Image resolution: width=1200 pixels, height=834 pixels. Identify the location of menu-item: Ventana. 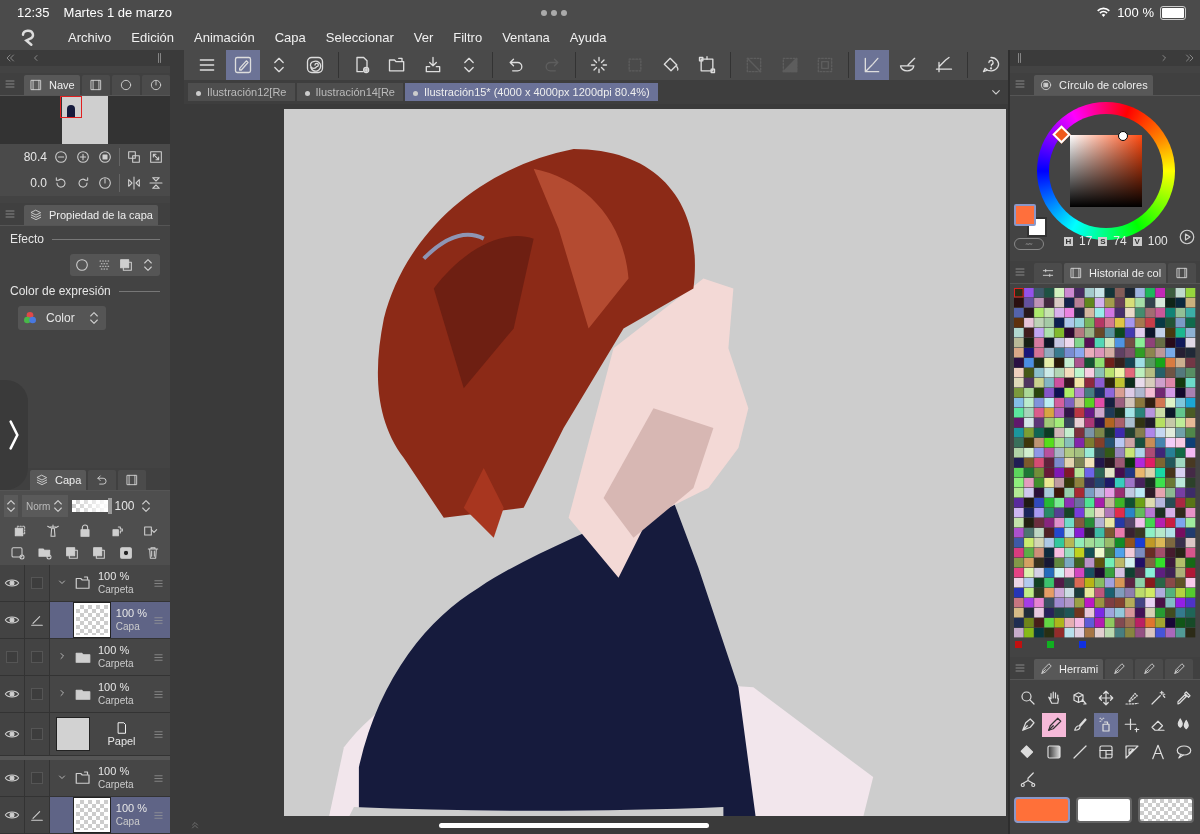
(526, 37).